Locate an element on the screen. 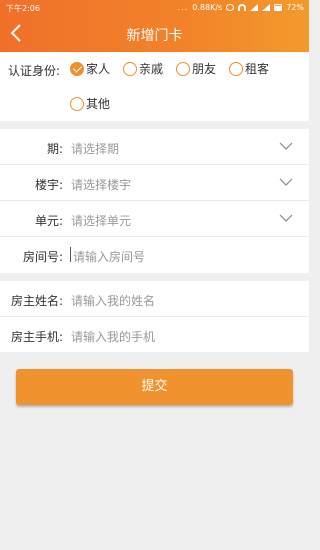  header-bar: 下午2:06 ... 0.88K/s 72% 新增门卡 is located at coordinates (154, 26).